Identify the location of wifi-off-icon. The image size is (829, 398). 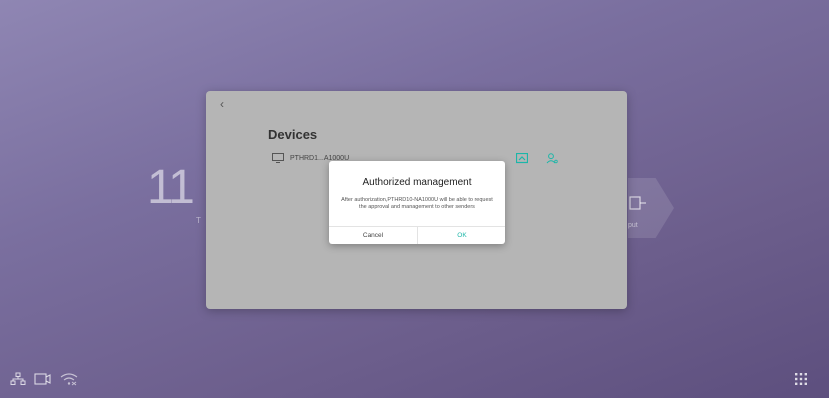
(69, 379).